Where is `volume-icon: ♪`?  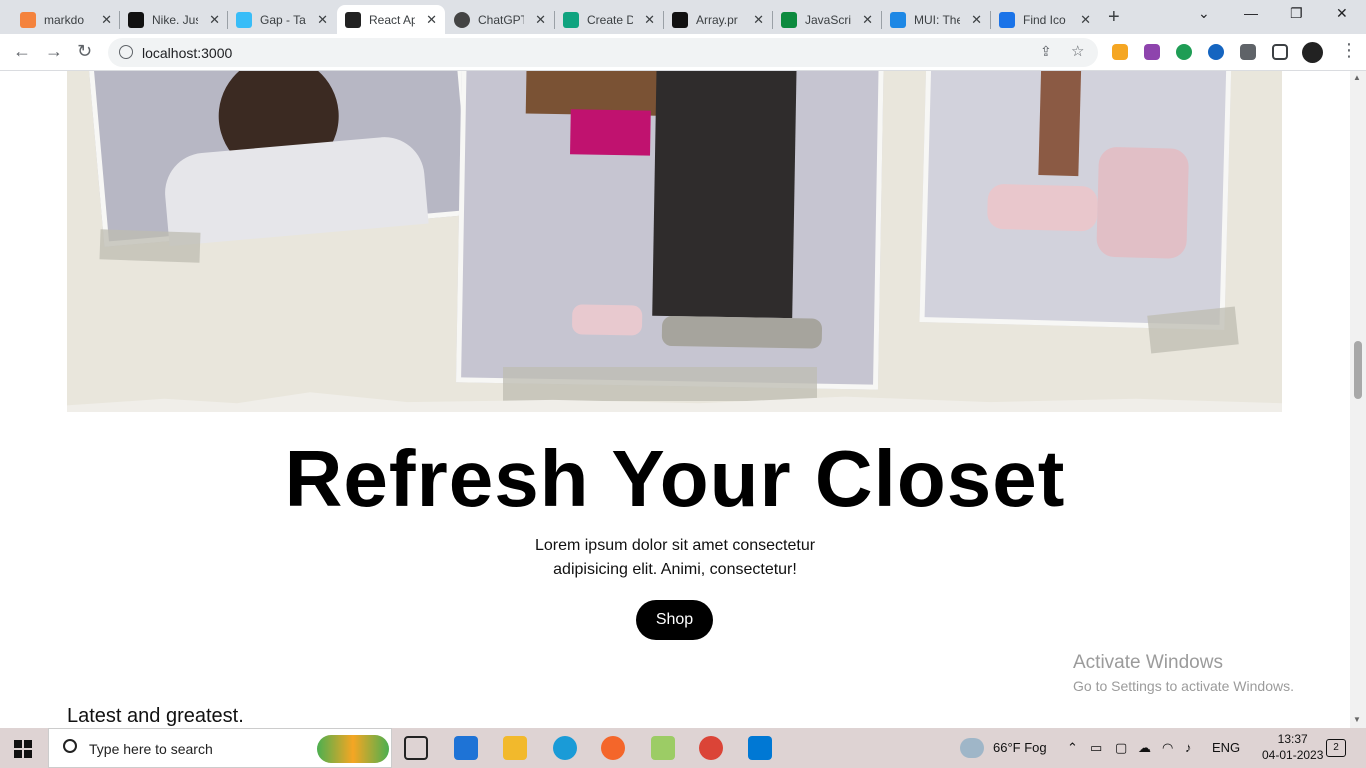
volume-icon: ♪ is located at coordinates (1188, 747).